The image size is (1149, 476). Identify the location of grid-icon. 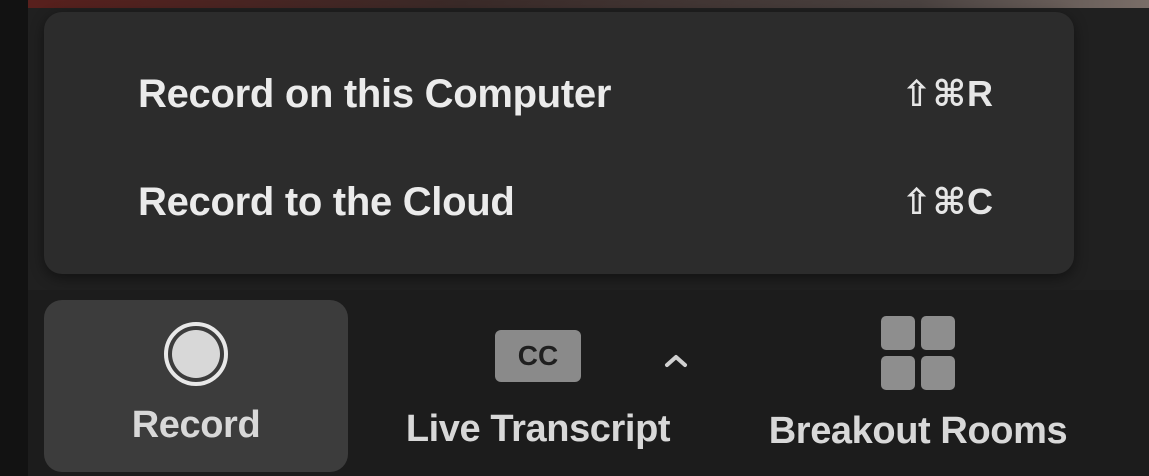
(918, 353).